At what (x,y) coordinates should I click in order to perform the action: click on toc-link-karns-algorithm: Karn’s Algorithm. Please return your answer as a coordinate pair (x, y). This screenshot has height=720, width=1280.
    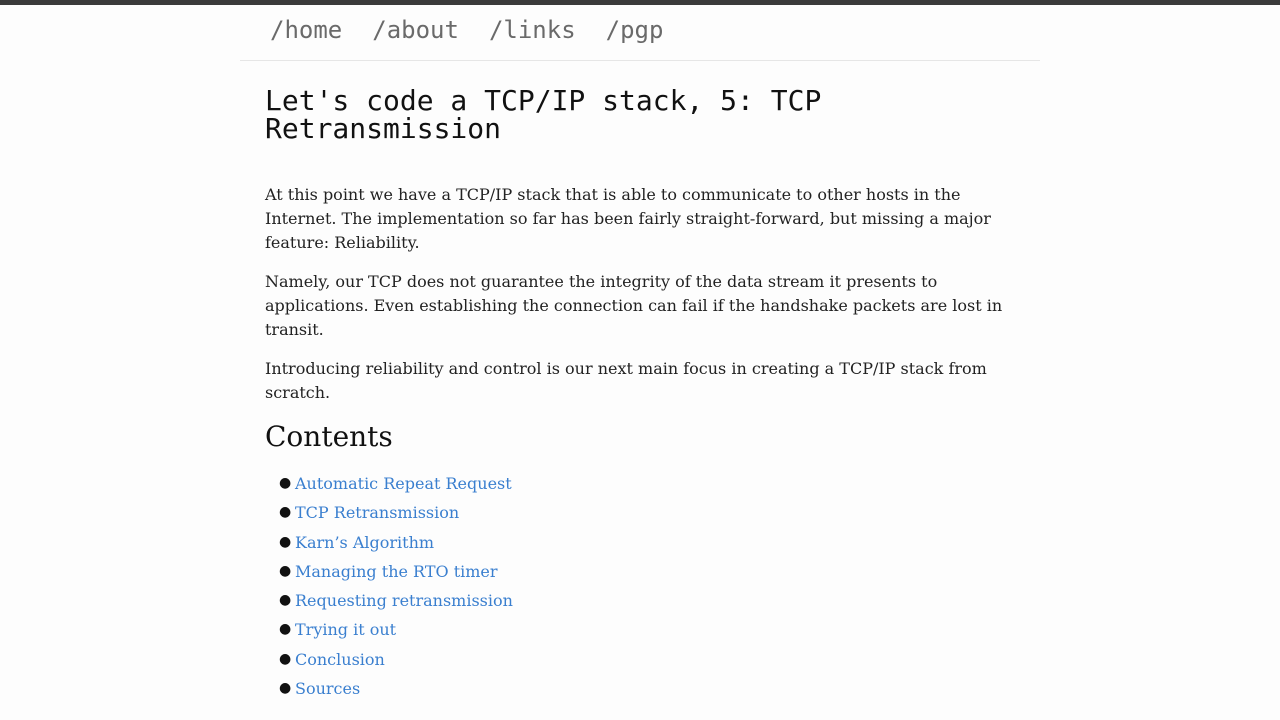
    Looking at the image, I should click on (364, 542).